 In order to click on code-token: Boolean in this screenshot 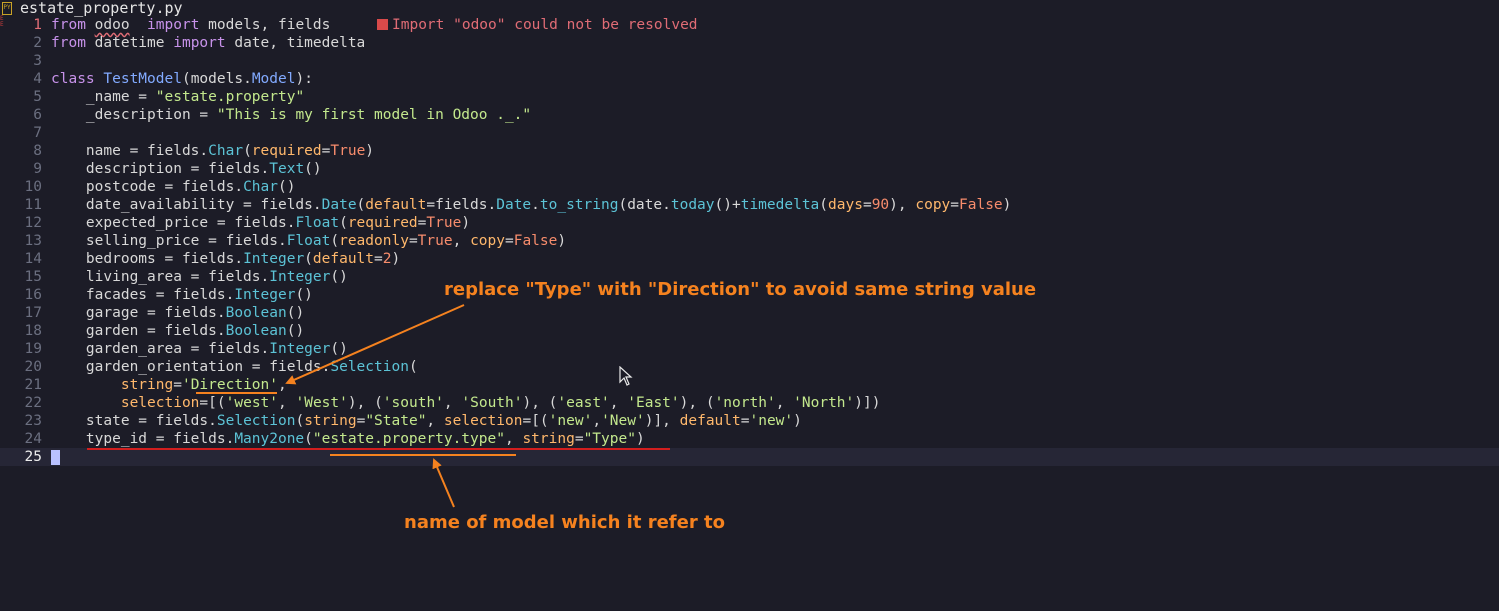, I will do `click(256, 331)`.